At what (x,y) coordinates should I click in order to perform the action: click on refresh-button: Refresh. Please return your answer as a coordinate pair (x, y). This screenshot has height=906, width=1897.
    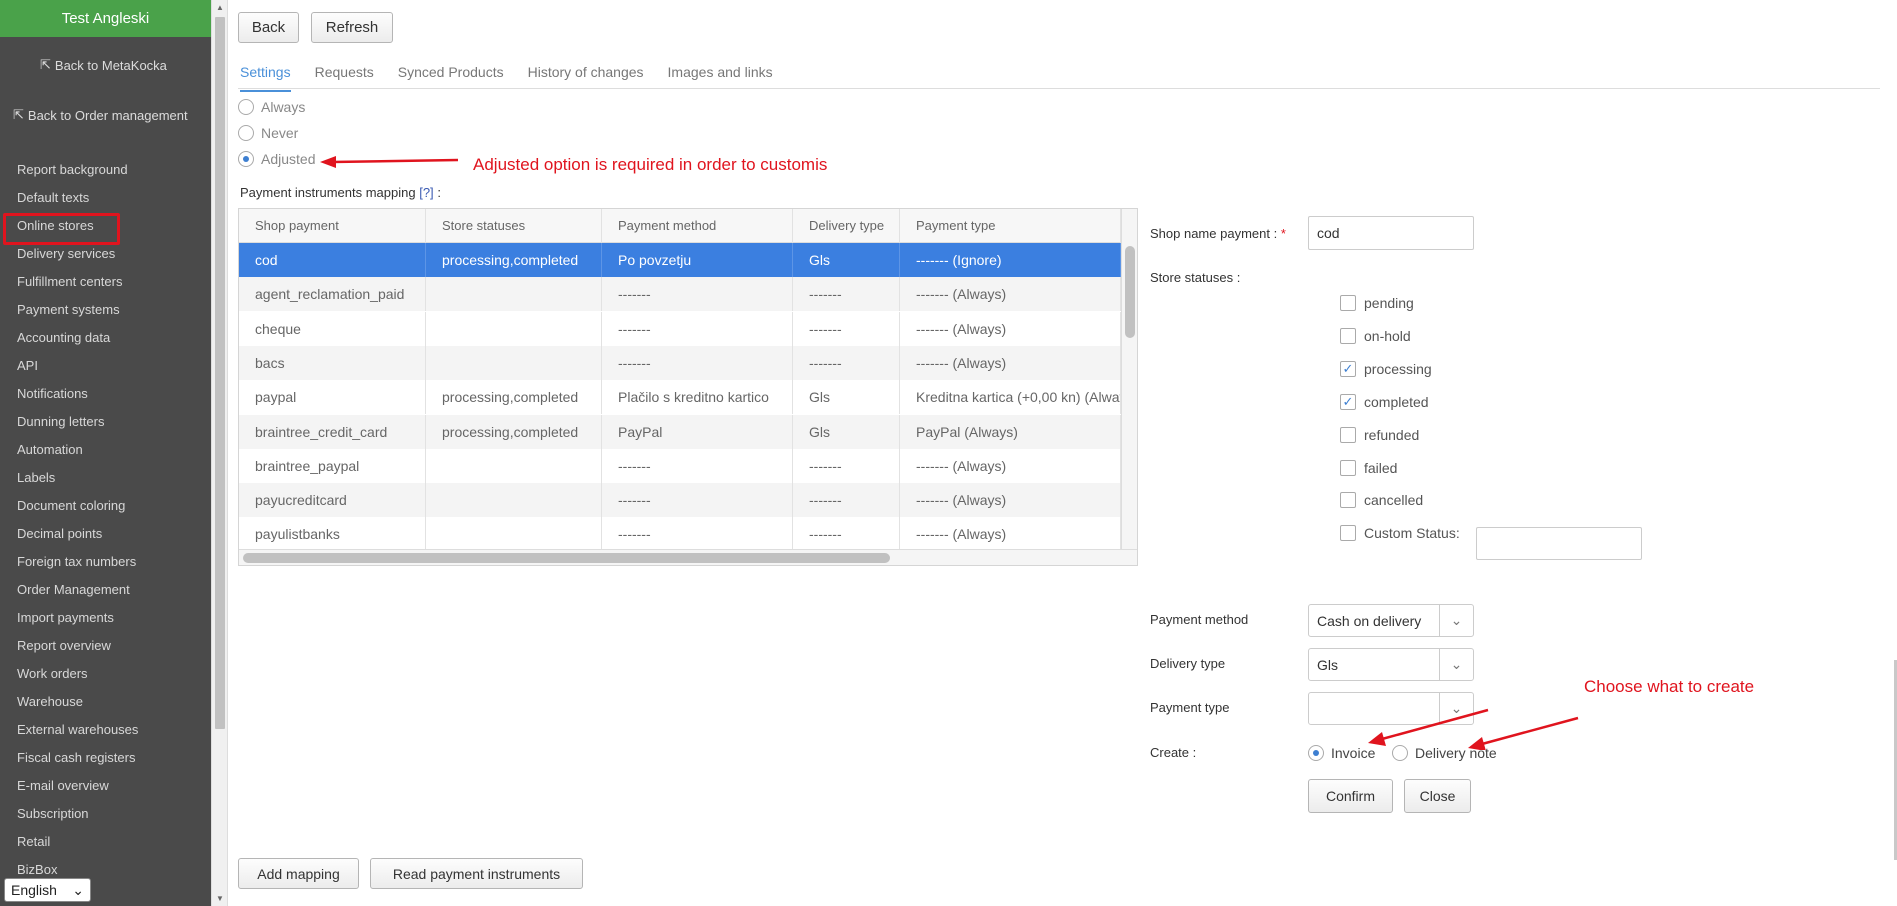
    Looking at the image, I should click on (352, 27).